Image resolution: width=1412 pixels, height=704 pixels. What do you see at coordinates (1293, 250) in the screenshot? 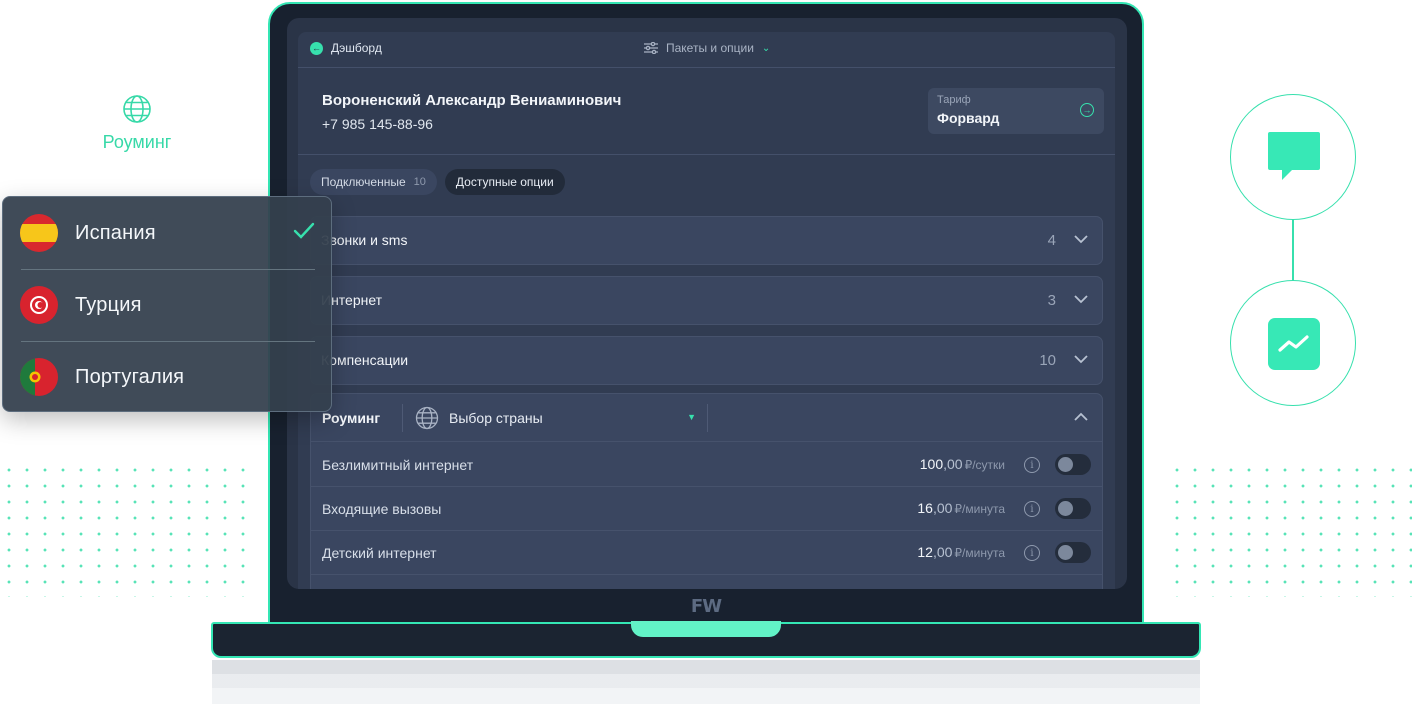
I see `connector-line` at bounding box center [1293, 250].